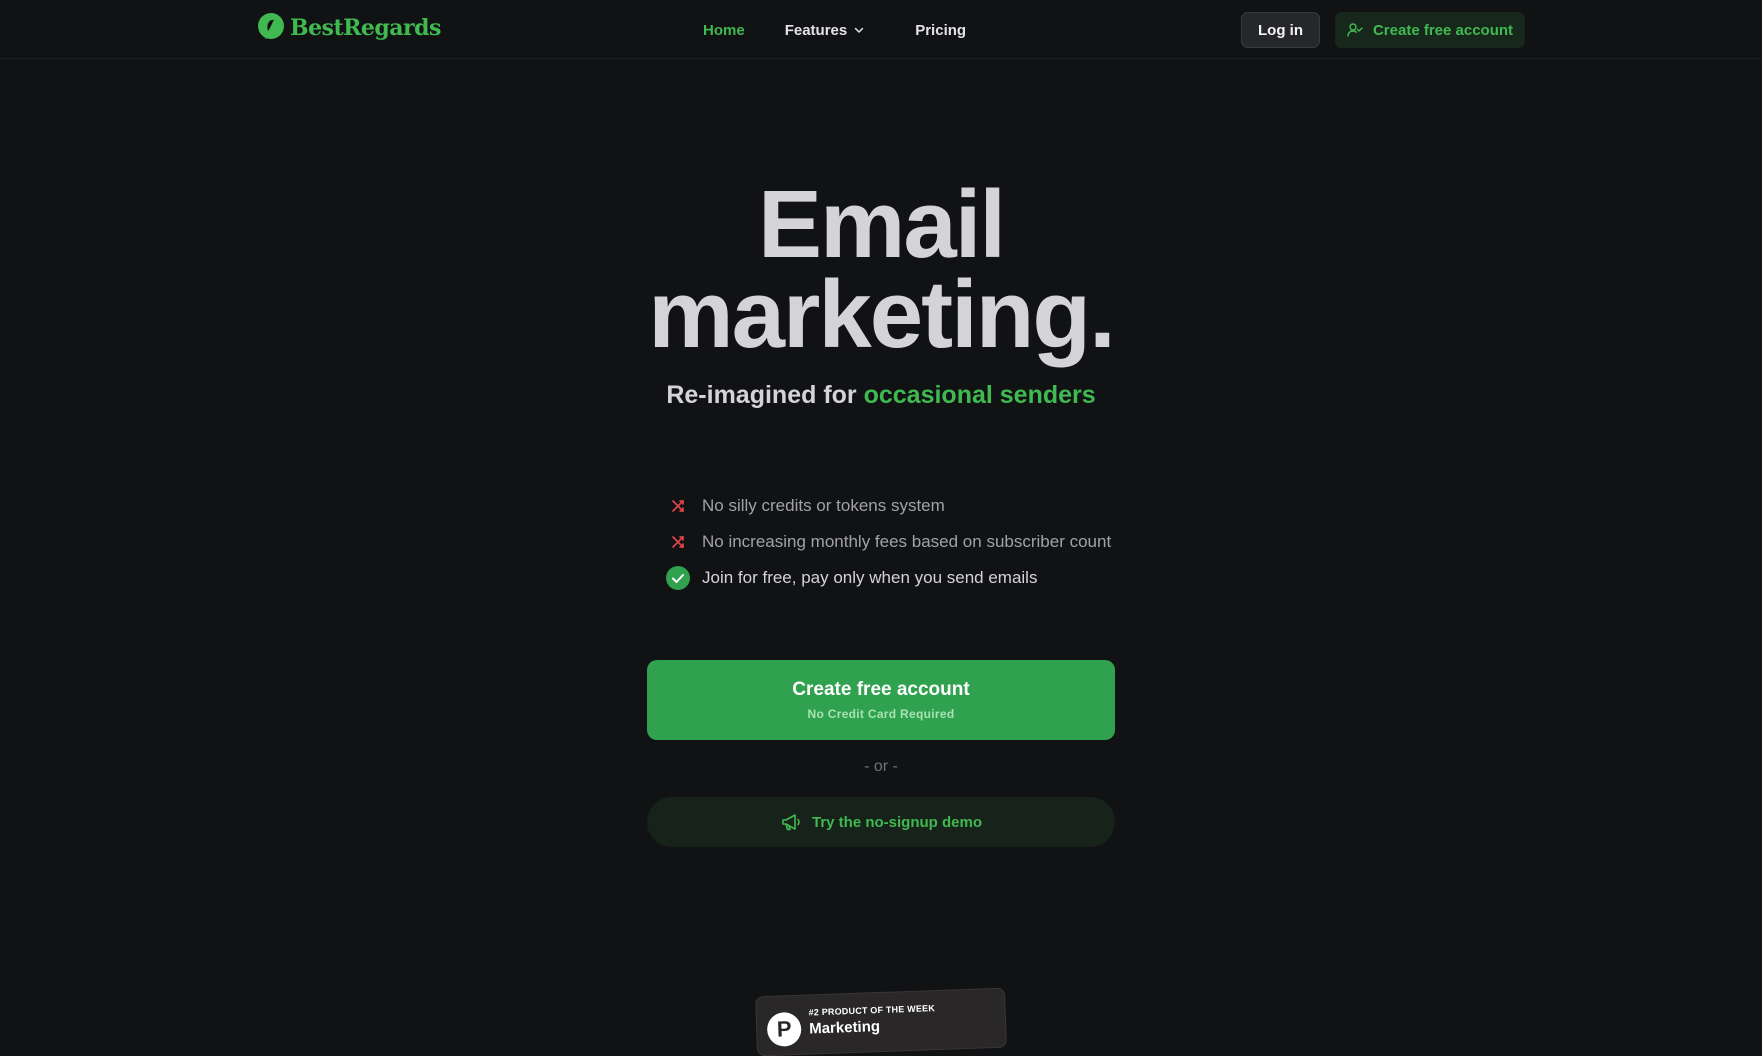 This screenshot has width=1762, height=1056. I want to click on create-account-header-label: Create free account, so click(1443, 30).